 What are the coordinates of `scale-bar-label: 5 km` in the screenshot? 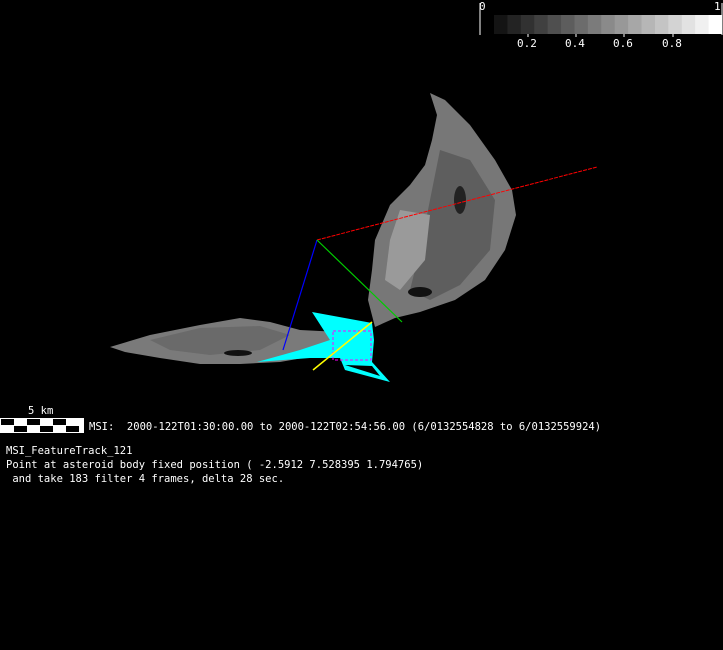 It's located at (41, 411).